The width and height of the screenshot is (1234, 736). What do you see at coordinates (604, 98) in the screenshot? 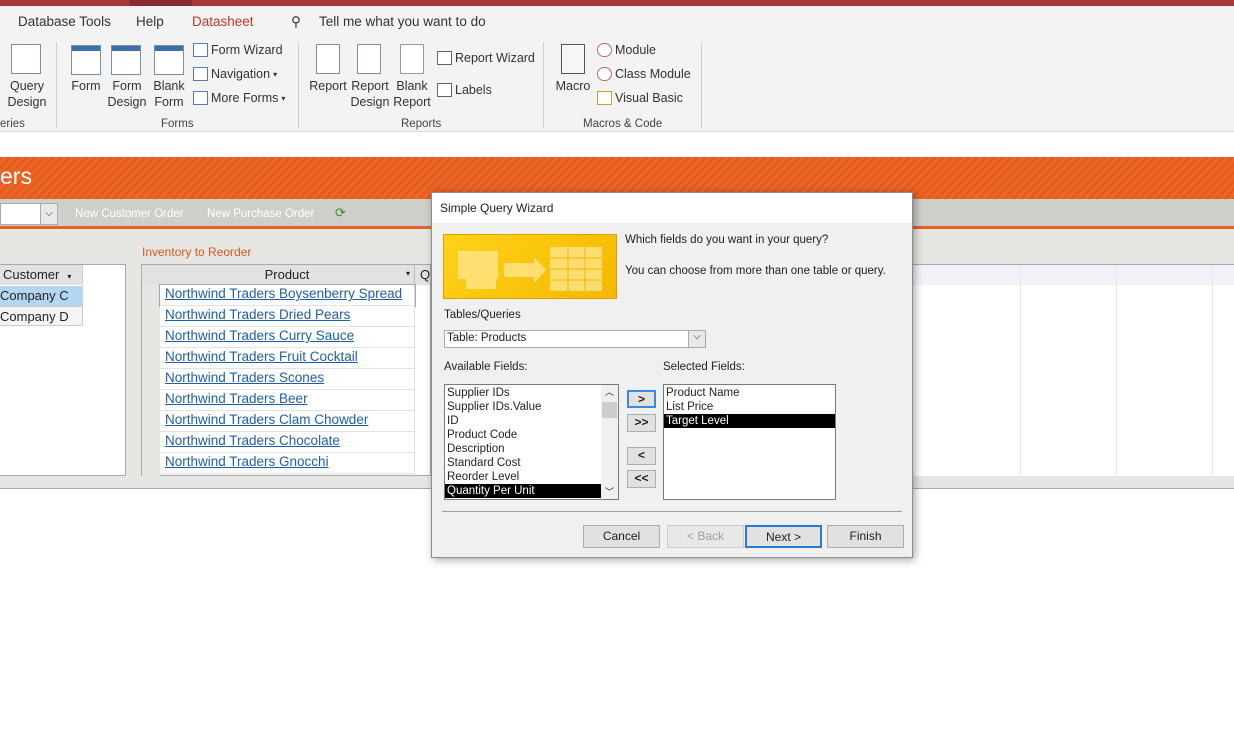
I see `visual-basic-icon` at bounding box center [604, 98].